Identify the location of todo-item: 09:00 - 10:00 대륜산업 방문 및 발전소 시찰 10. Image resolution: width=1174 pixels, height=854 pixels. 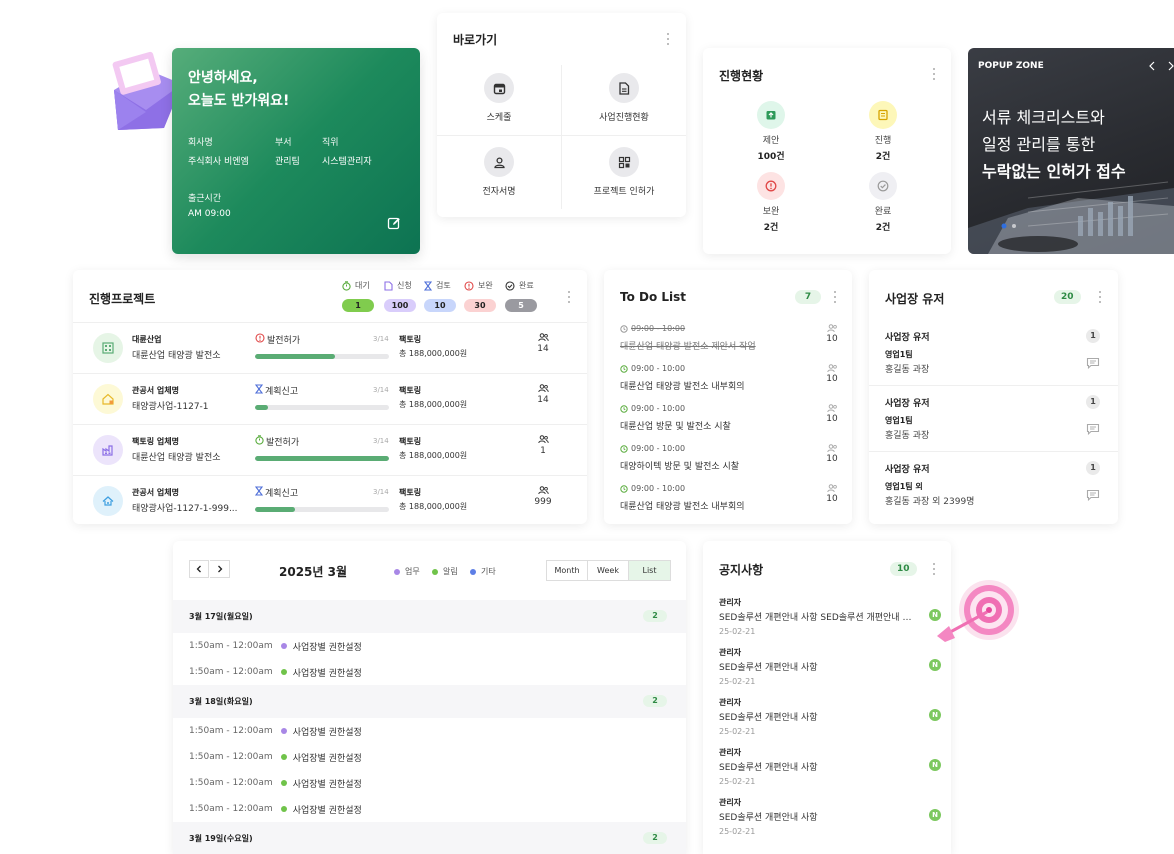
(730, 422).